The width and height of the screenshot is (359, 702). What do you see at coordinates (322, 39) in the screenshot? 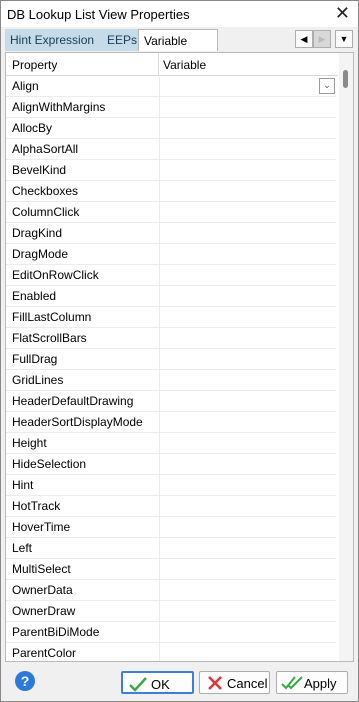
I see `tab-scroll-right-icon: ▶` at bounding box center [322, 39].